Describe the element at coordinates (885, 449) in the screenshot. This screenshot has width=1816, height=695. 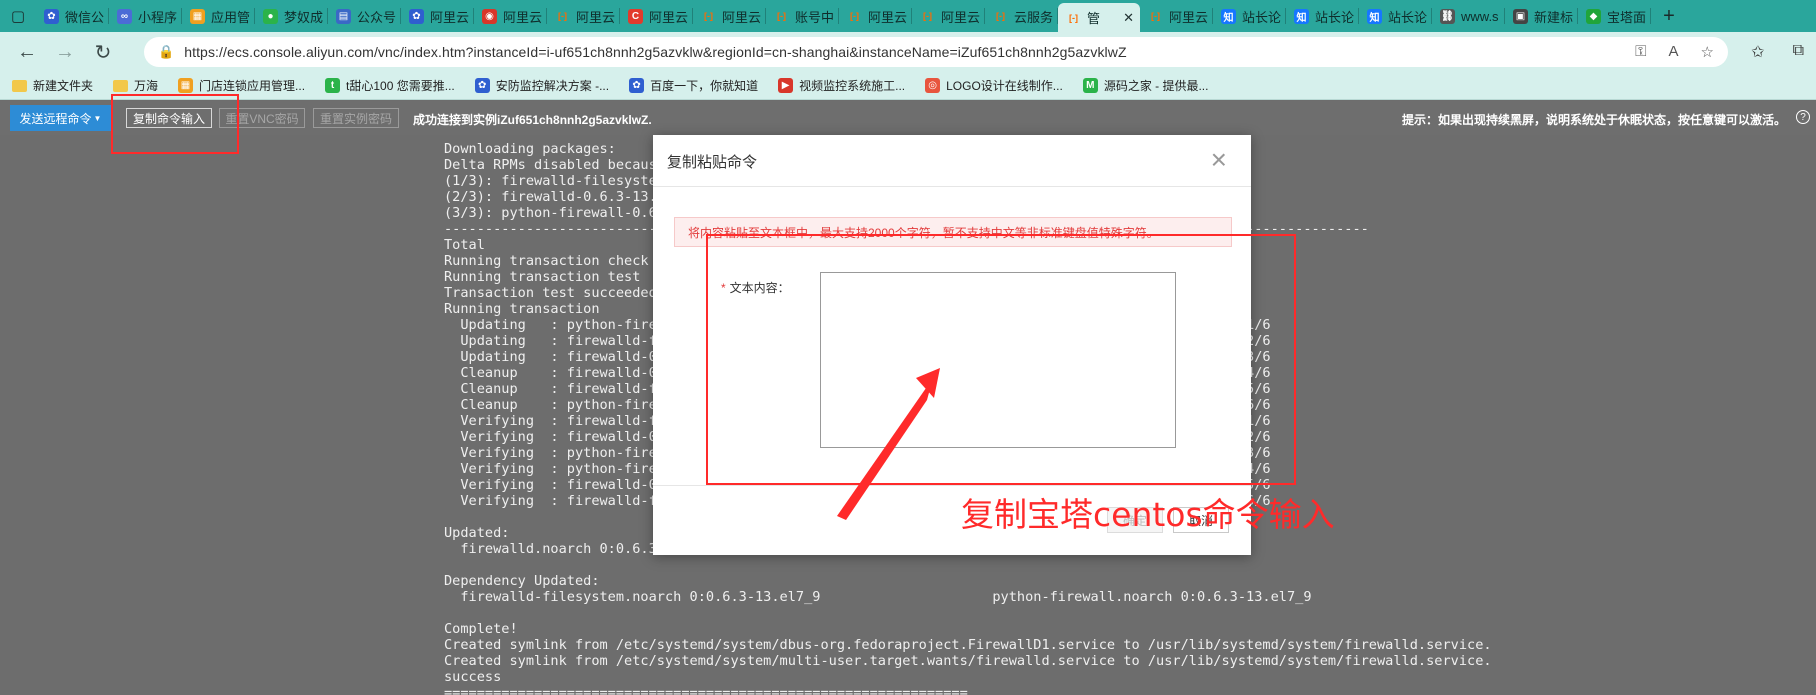
I see `arrow-shaft` at that location.